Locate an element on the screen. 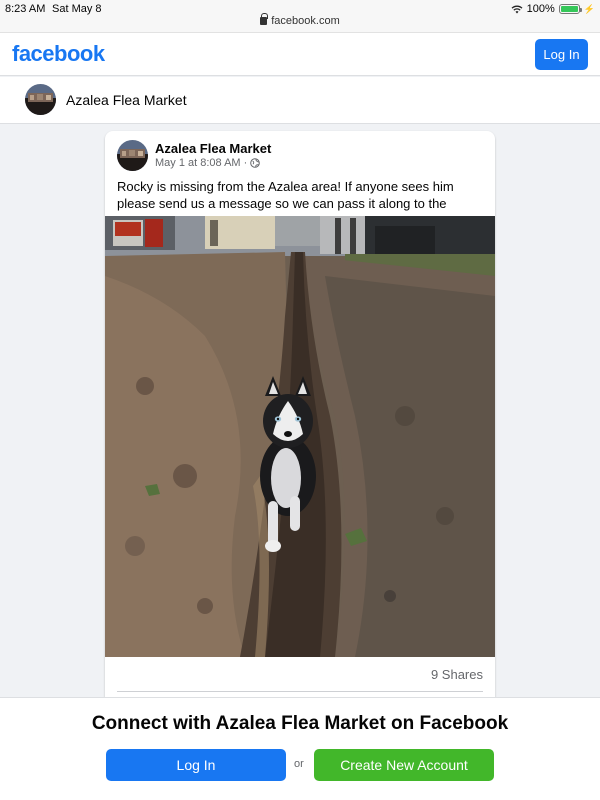  charging-icon: ⚡ is located at coordinates (589, 8).